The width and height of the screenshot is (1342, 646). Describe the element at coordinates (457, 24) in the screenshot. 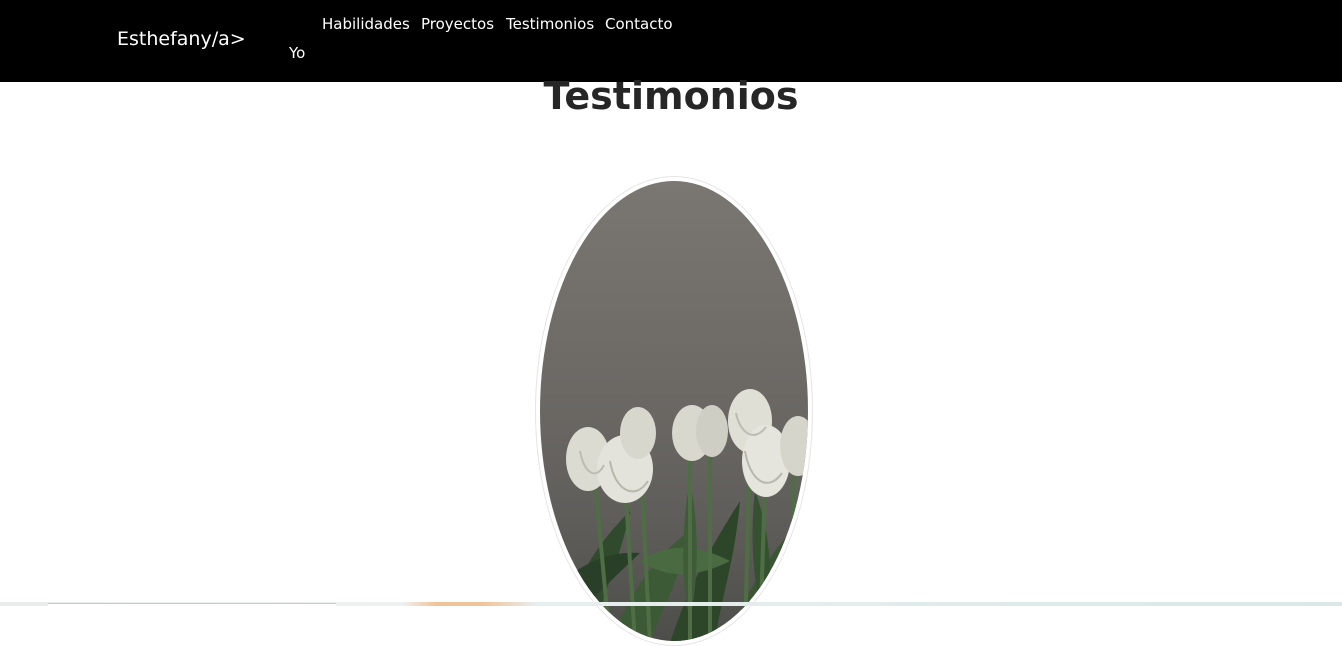

I see `nav-link-proyectos: Proyectos` at that location.